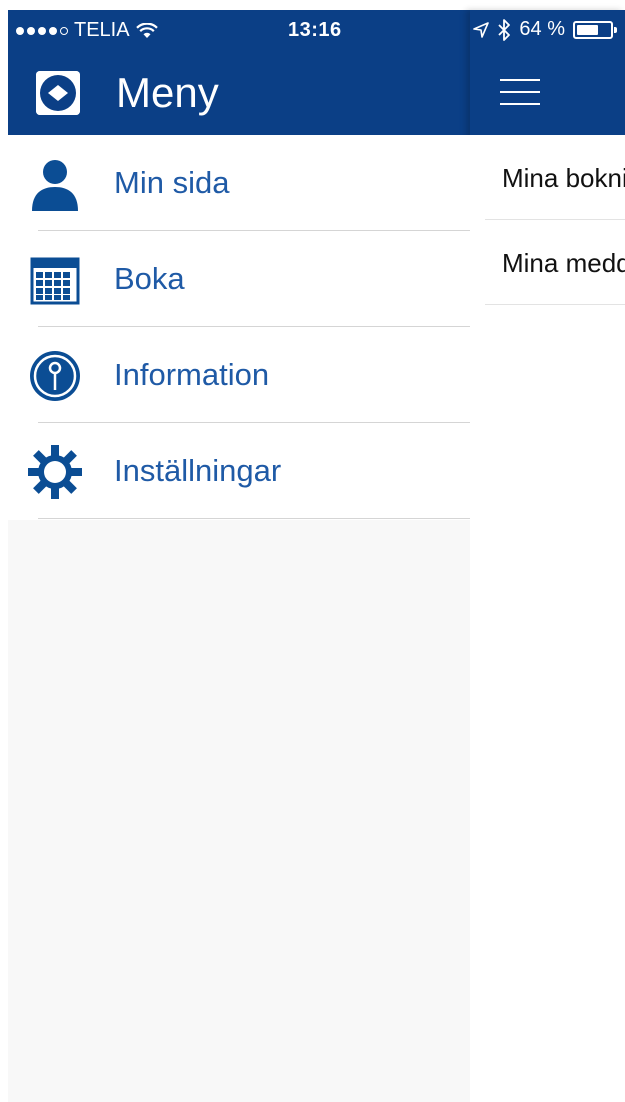  What do you see at coordinates (587, 29) in the screenshot?
I see `battery-fill` at bounding box center [587, 29].